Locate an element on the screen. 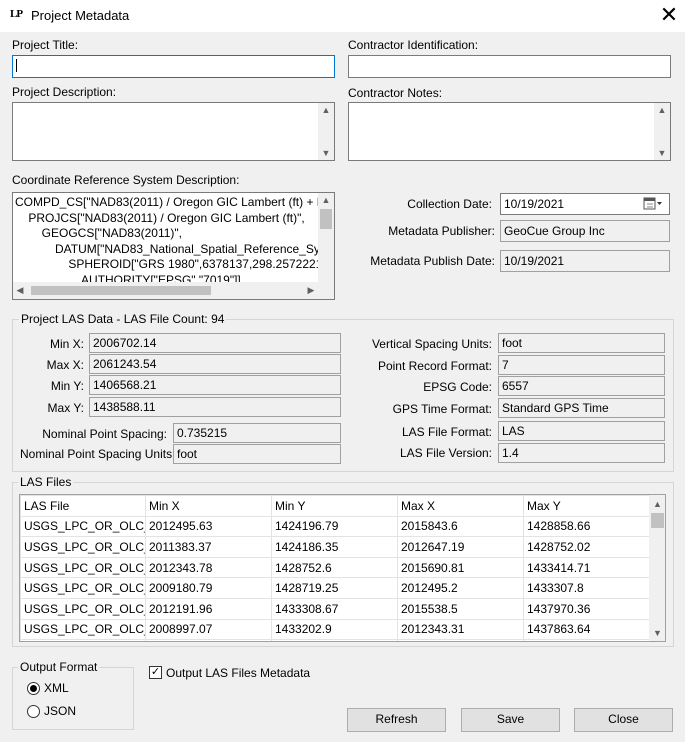 The width and height of the screenshot is (685, 742). las-file-version-field: 1.4 is located at coordinates (581, 453).